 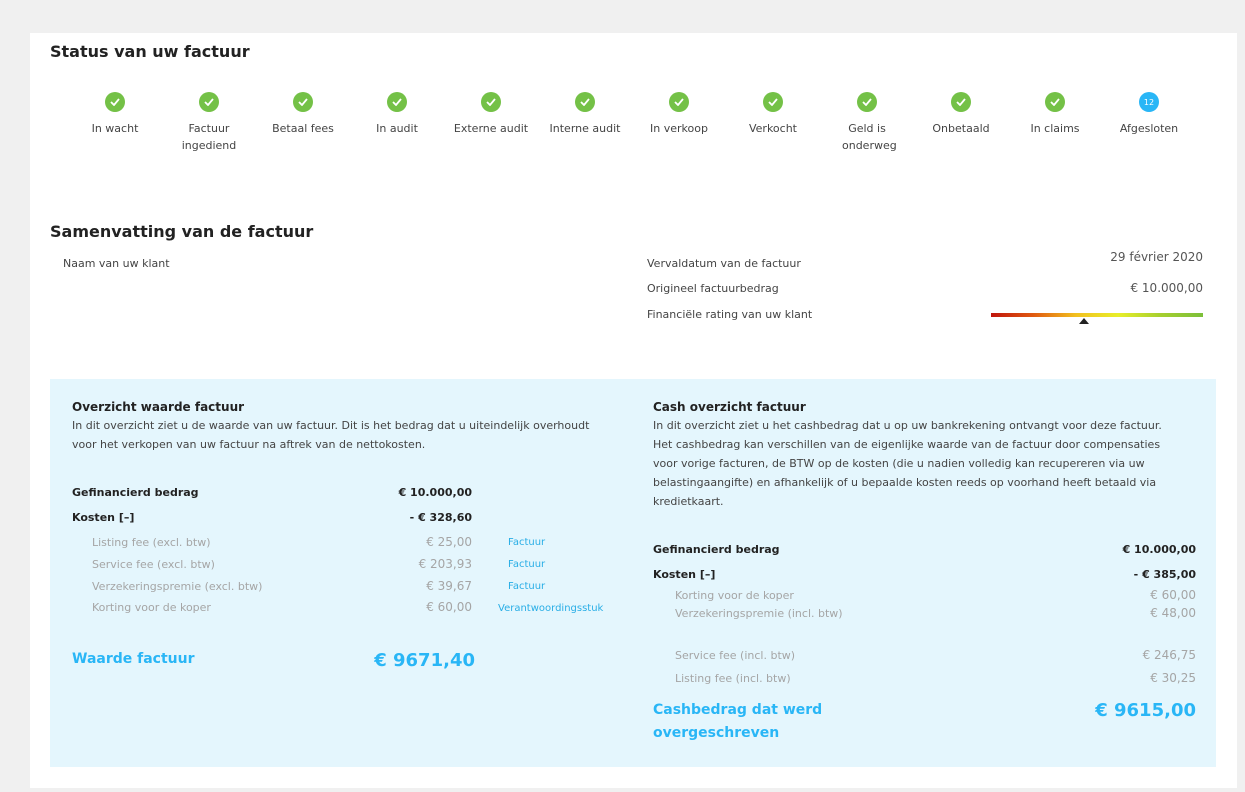 I want to click on service-fee-value: € 203,93, so click(x=445, y=564).